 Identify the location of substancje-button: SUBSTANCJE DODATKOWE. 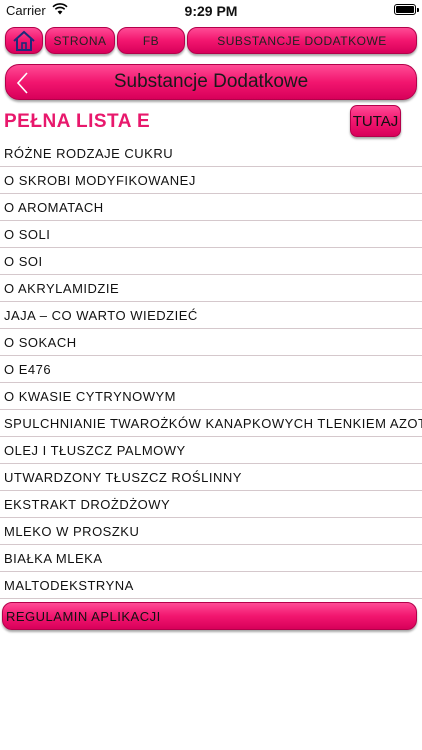
(302, 40).